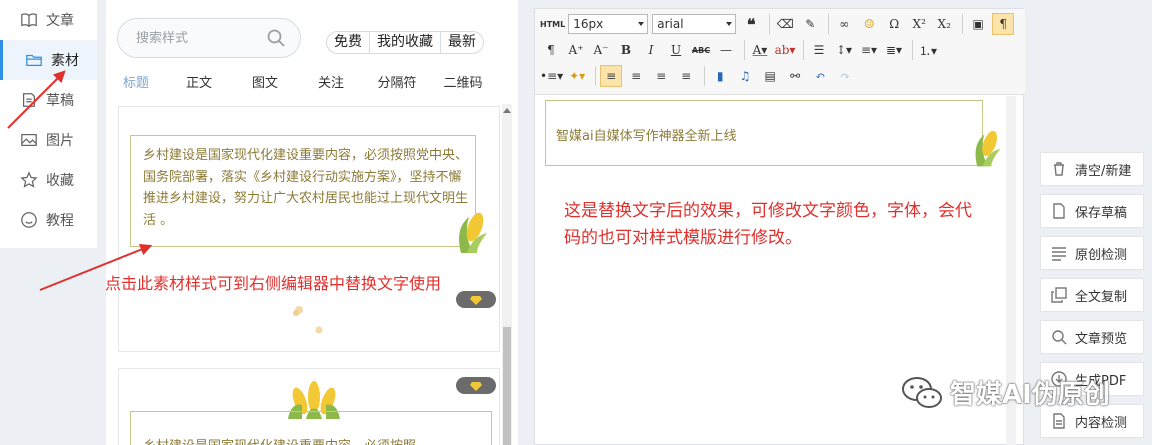 Image resolution: width=1152 pixels, height=445 pixels. Describe the element at coordinates (922, 392) in the screenshot. I see `wechat-icon` at that location.